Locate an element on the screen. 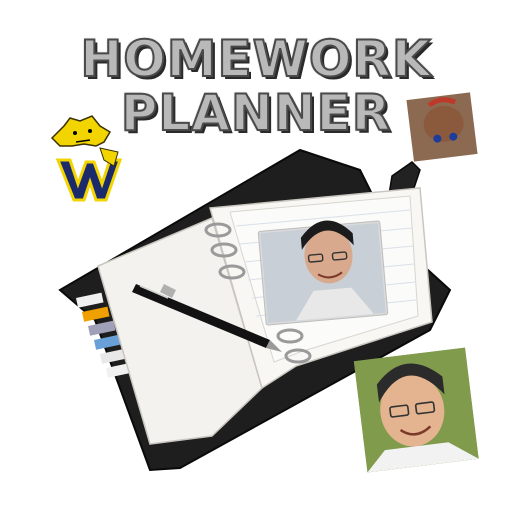 This screenshot has width=512, height=512. photo-bottom-right is located at coordinates (416, 410).